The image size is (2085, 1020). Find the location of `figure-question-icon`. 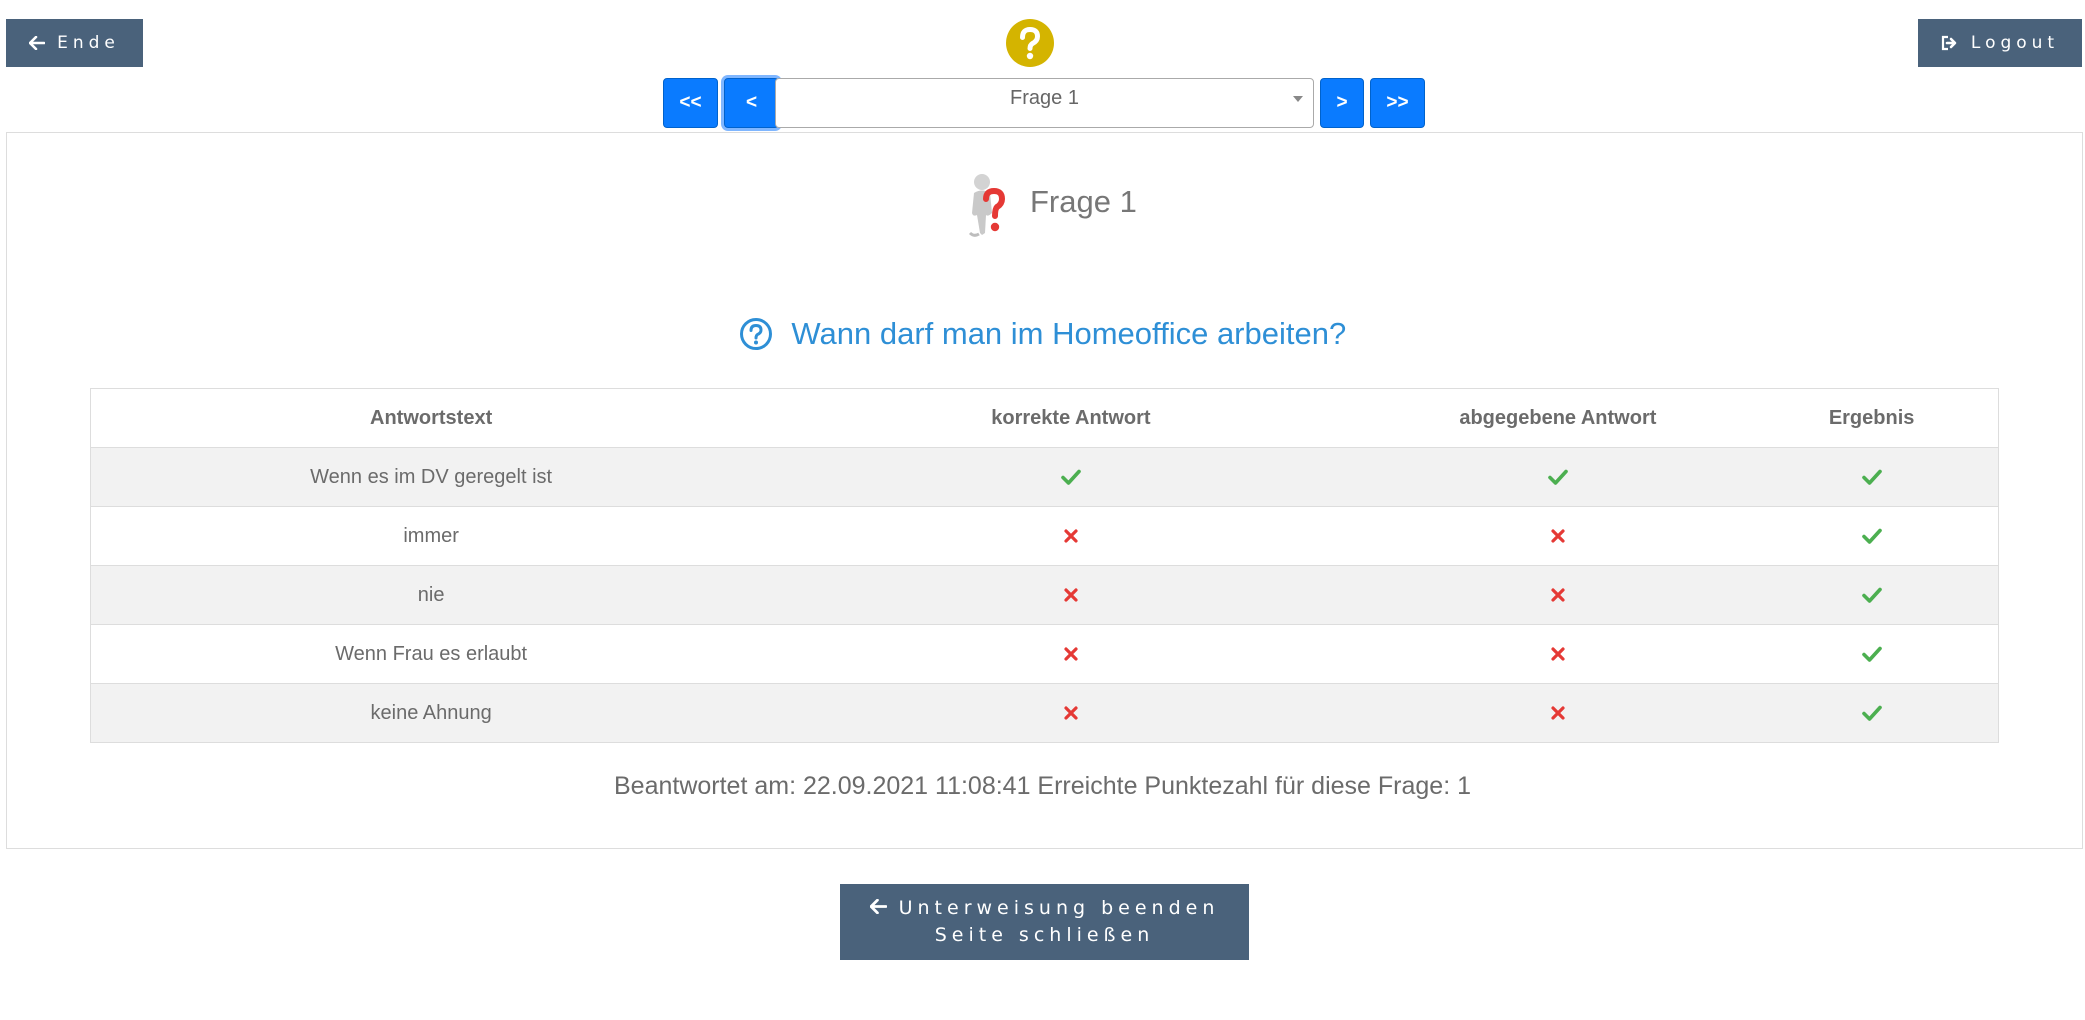

figure-question-icon is located at coordinates (987, 205).